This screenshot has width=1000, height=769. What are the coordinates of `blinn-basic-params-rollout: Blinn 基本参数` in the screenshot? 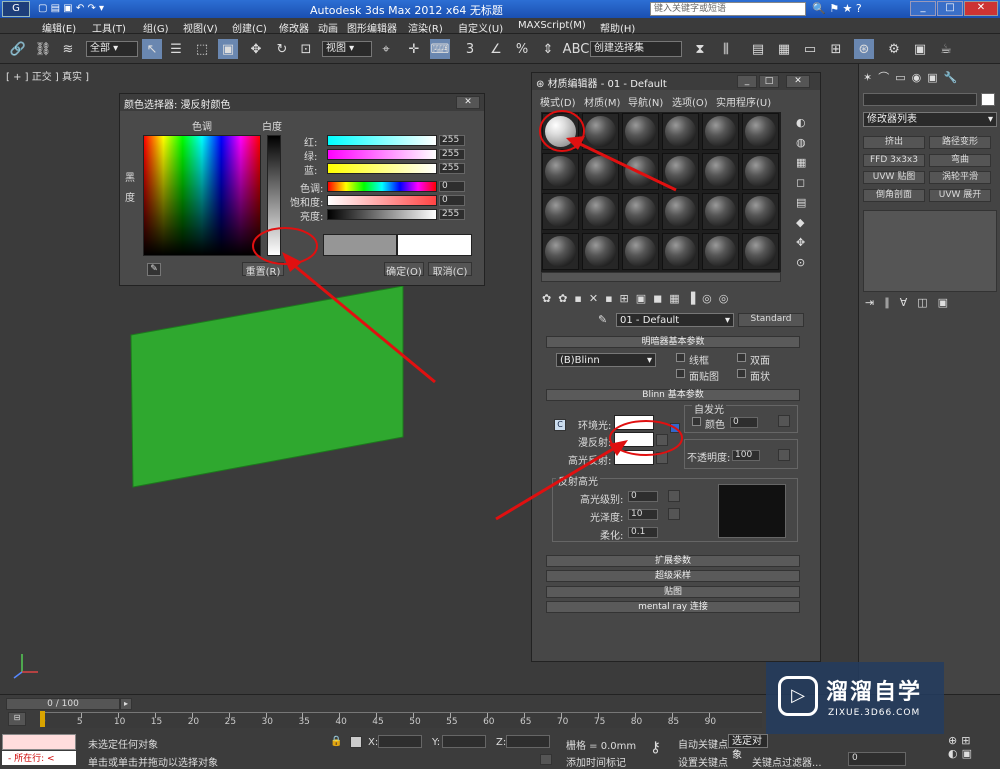 It's located at (673, 395).